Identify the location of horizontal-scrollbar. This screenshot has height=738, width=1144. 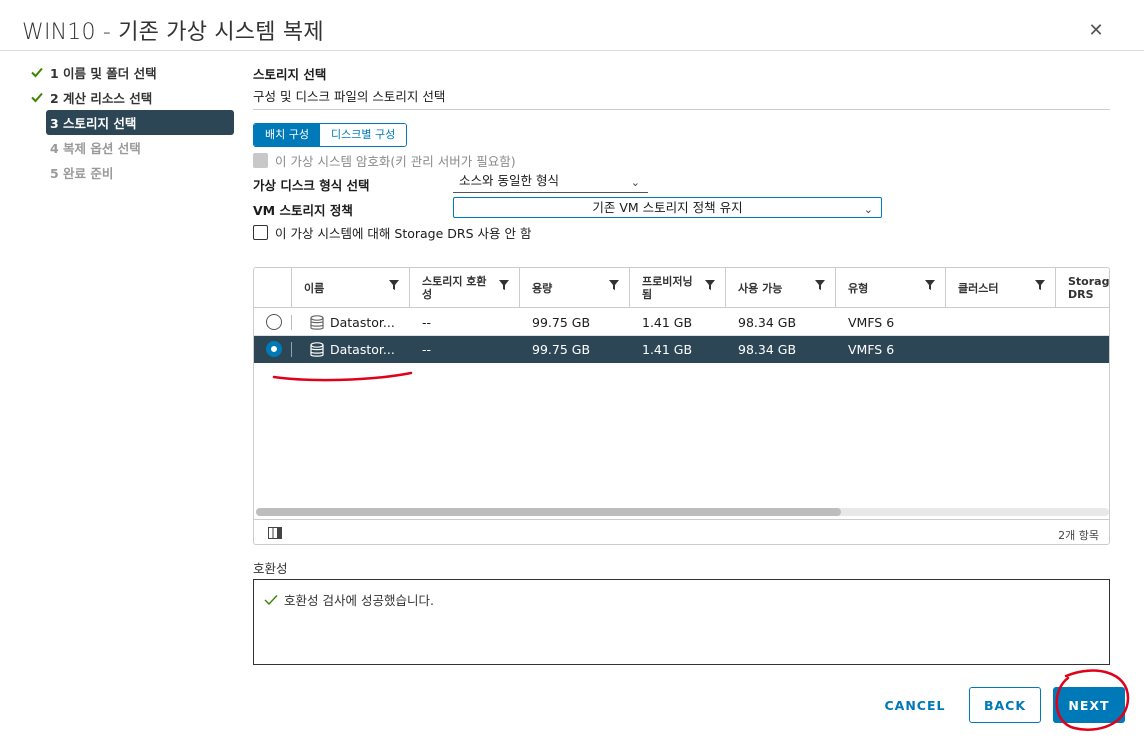
(682, 512).